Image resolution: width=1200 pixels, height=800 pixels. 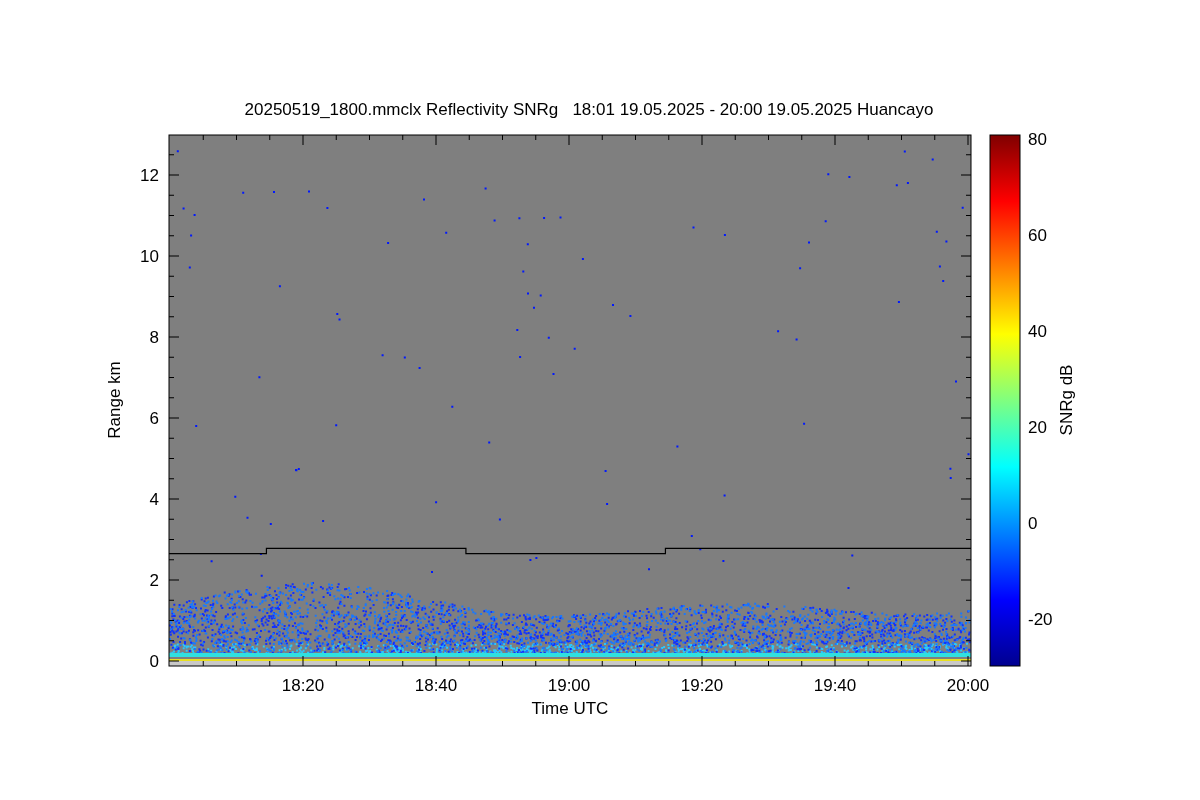 What do you see at coordinates (570, 708) in the screenshot?
I see `x-axis-label: Time UTC` at bounding box center [570, 708].